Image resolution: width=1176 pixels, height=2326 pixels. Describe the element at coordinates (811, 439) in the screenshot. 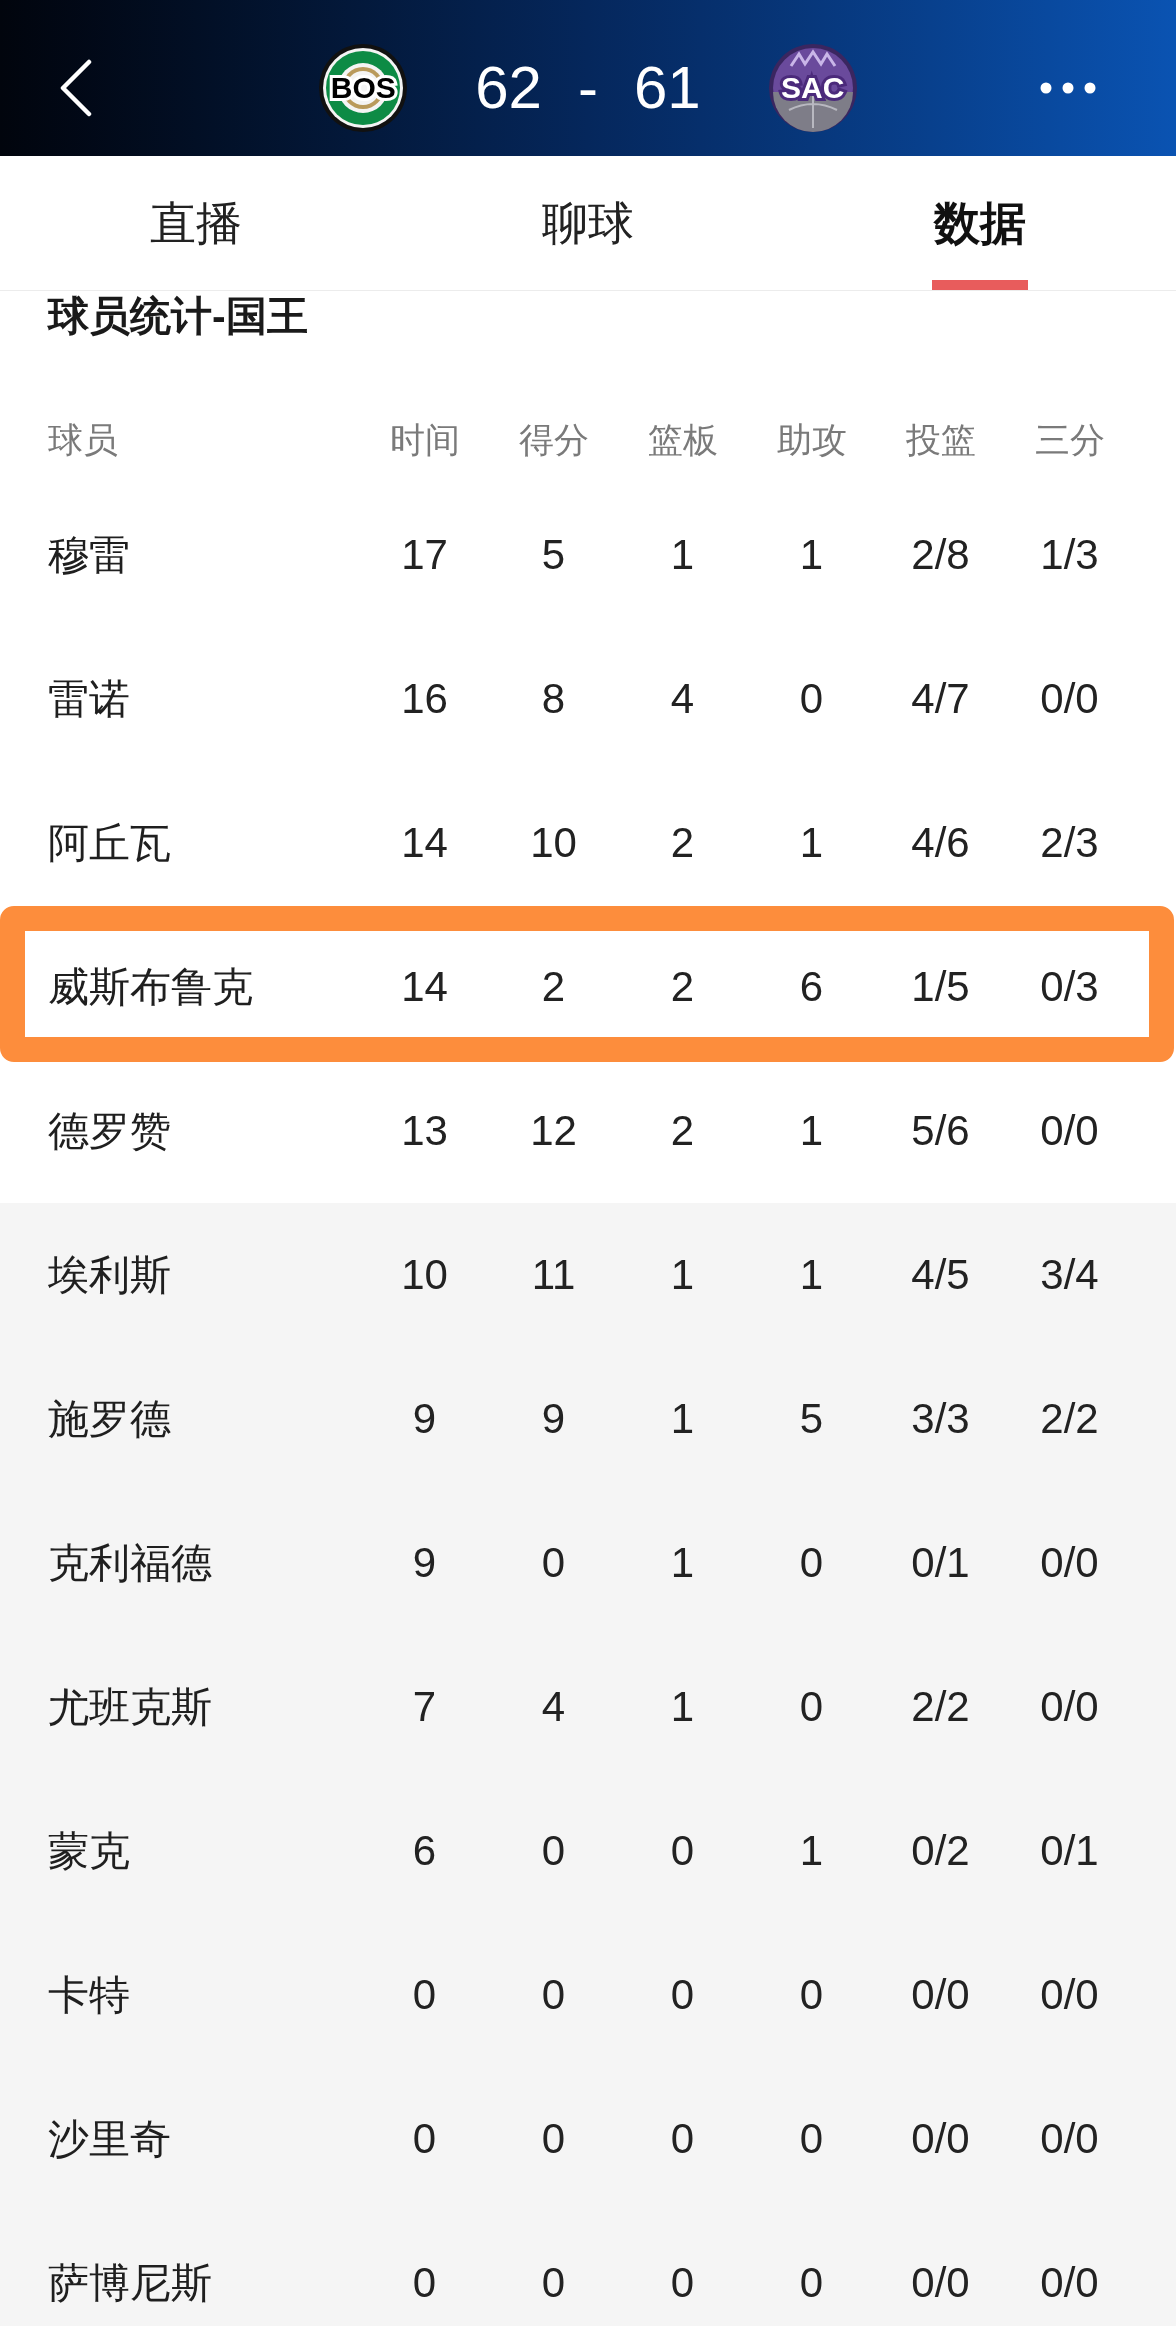

I see `column-header: 助攻` at that location.